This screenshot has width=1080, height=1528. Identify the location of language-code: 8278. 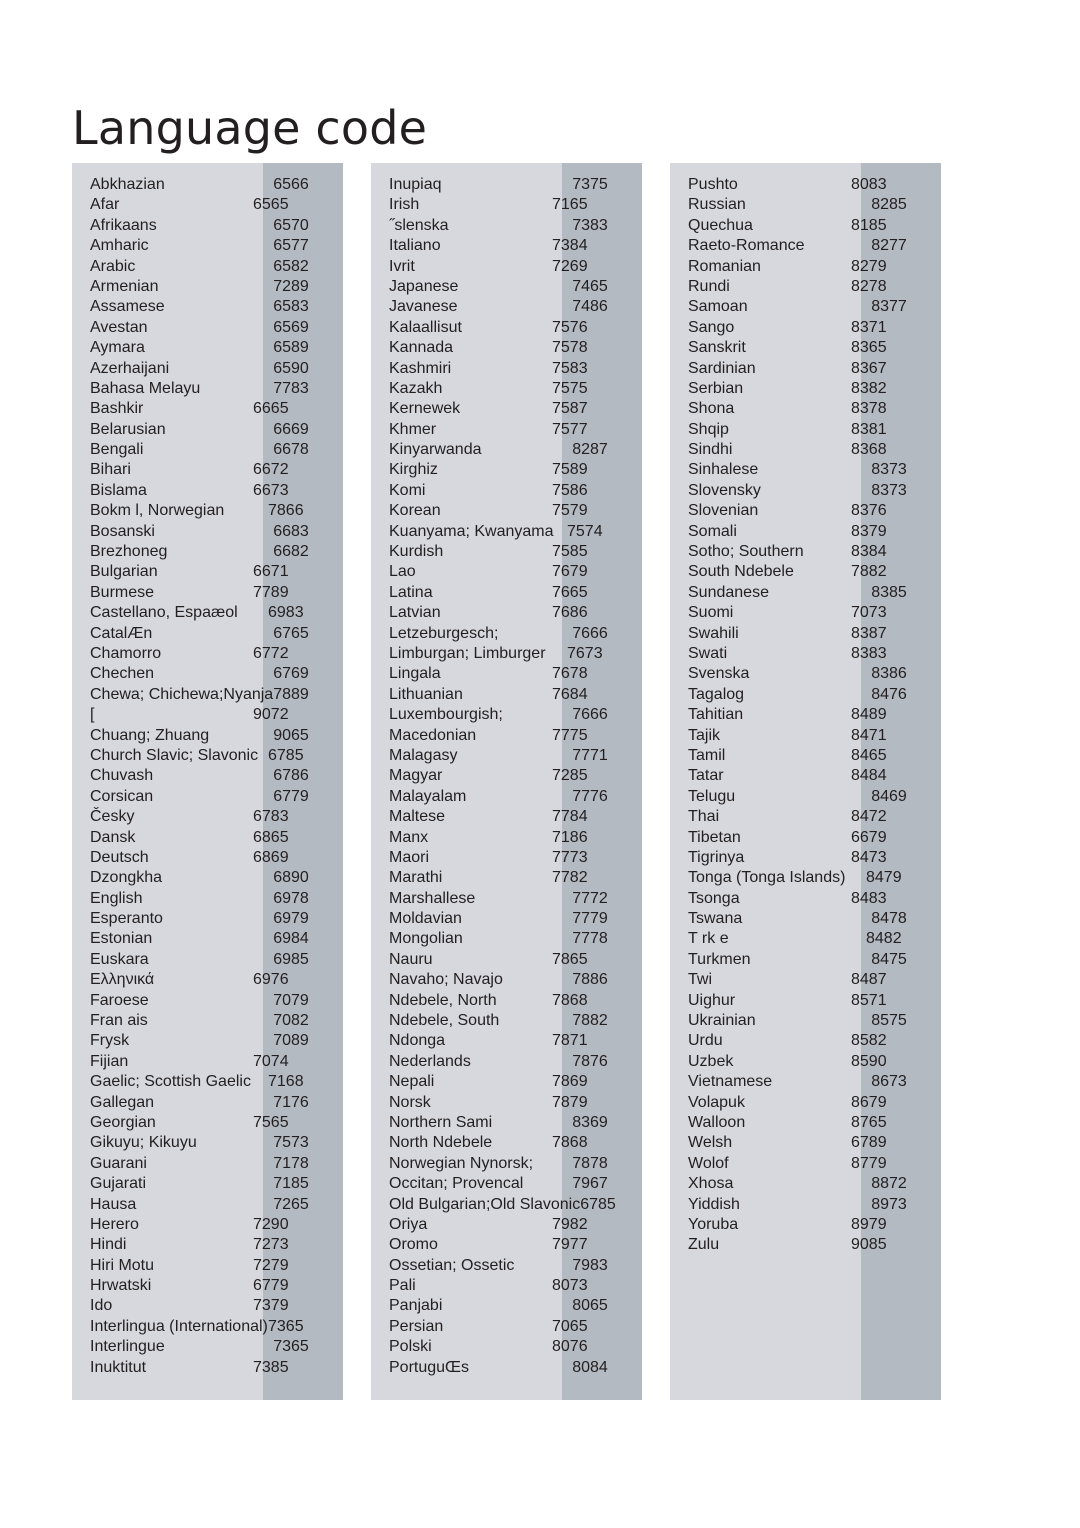
(869, 286).